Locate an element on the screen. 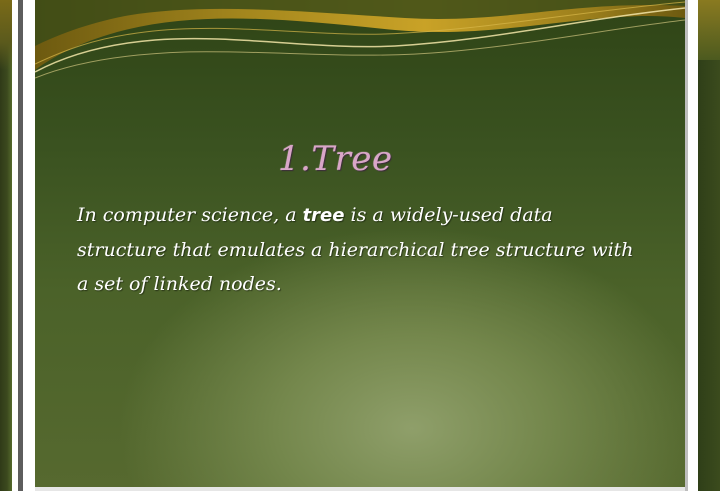 Image resolution: width=720 pixels, height=491 pixels. viewer-gap is located at coordinates (29, 245).